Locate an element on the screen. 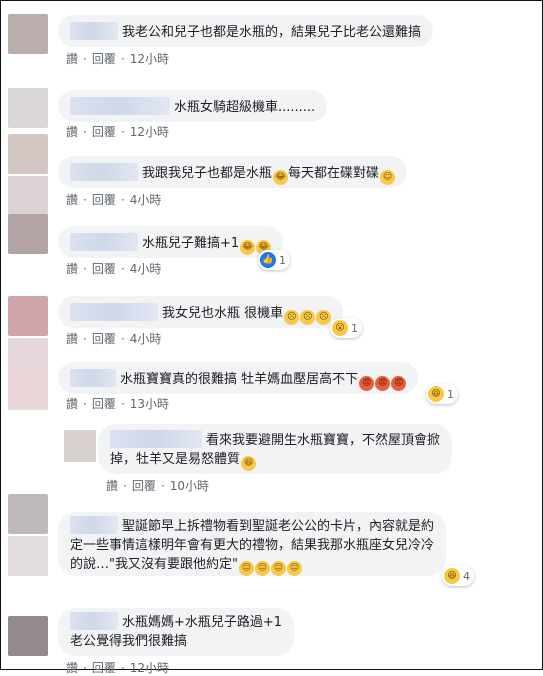  comment-bubble: 我老公和兒子也都是水瓶的，結果兒子比老公還難搞 is located at coordinates (246, 31).